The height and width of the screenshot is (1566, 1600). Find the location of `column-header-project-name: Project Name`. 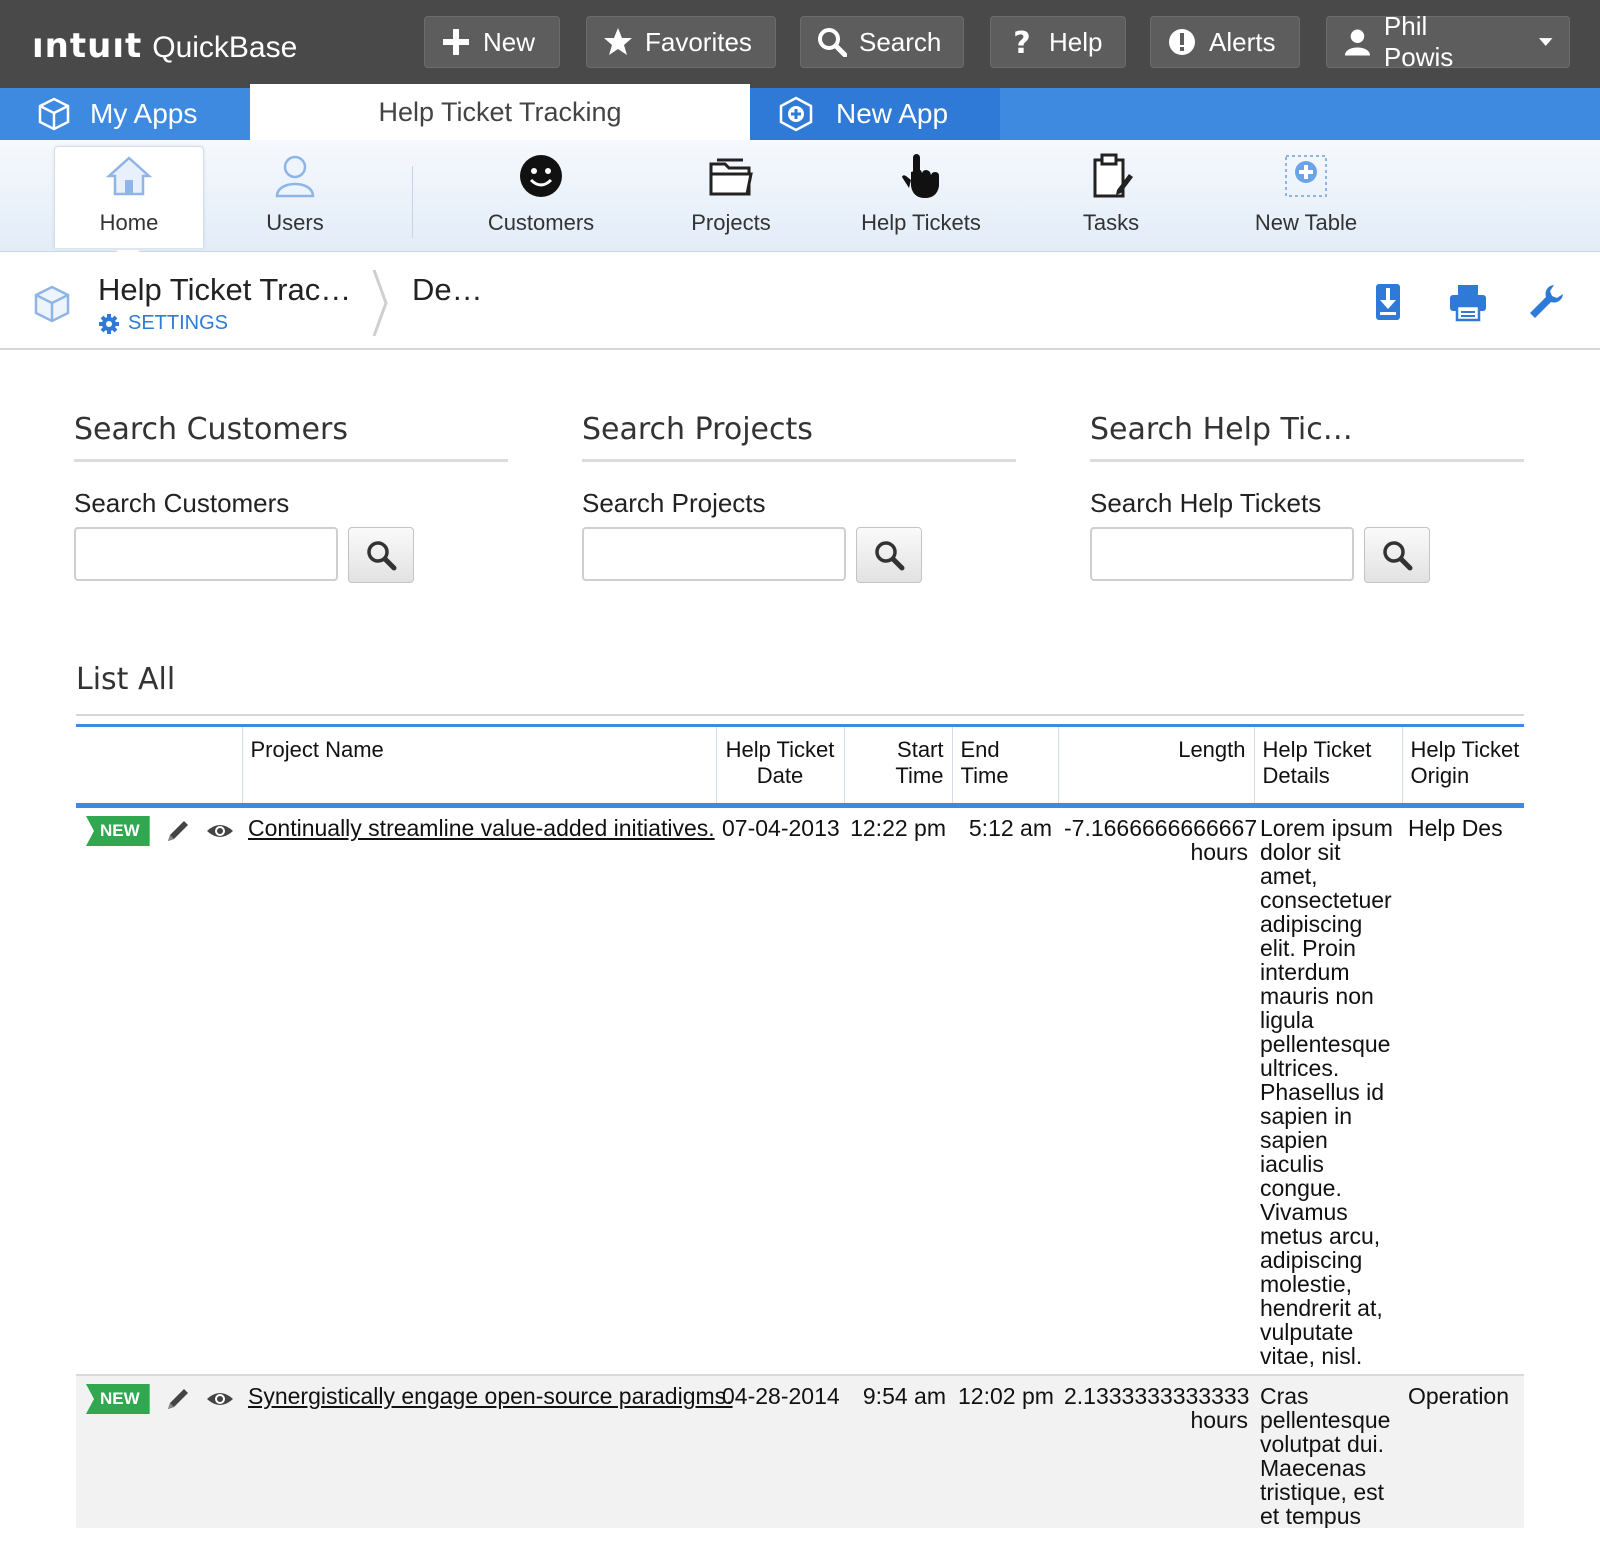

column-header-project-name: Project Name is located at coordinates (479, 766).